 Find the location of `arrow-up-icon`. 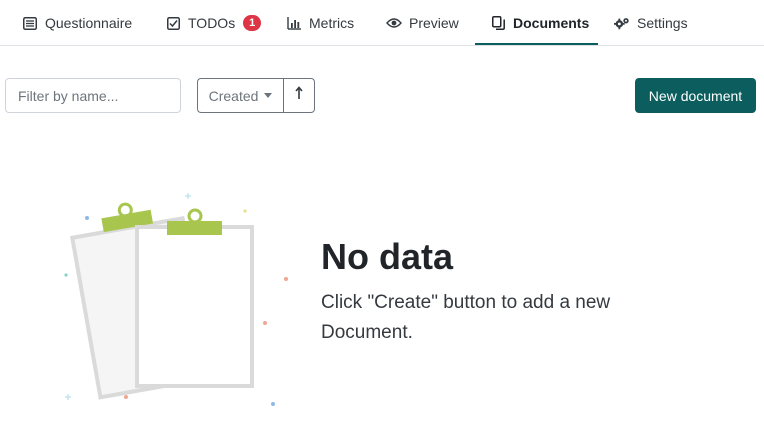

arrow-up-icon is located at coordinates (299, 95).